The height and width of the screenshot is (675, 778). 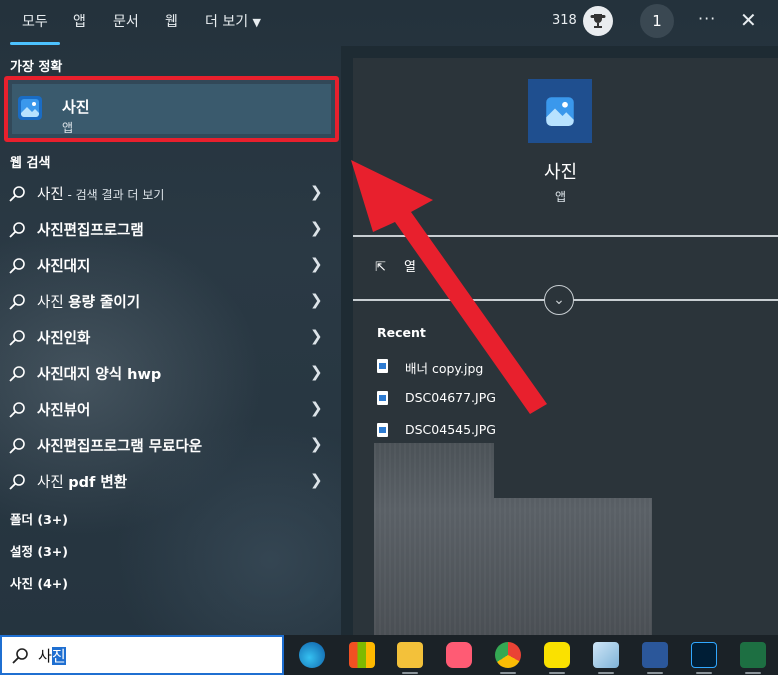 I want to click on excel-icon, so click(x=753, y=655).